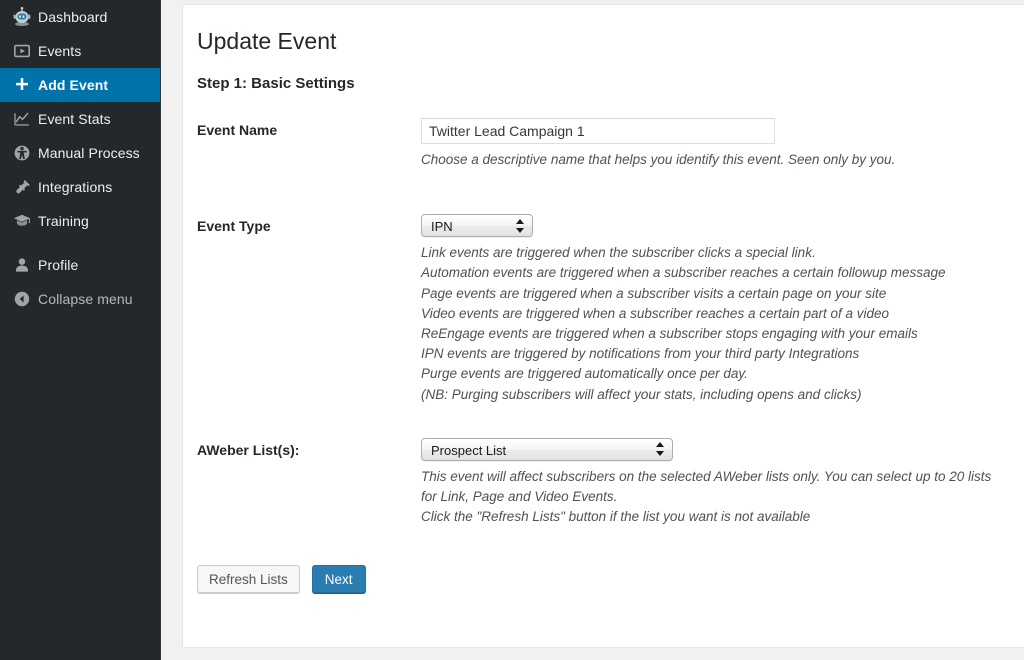 The height and width of the screenshot is (660, 1024). I want to click on user-icon, so click(22, 265).